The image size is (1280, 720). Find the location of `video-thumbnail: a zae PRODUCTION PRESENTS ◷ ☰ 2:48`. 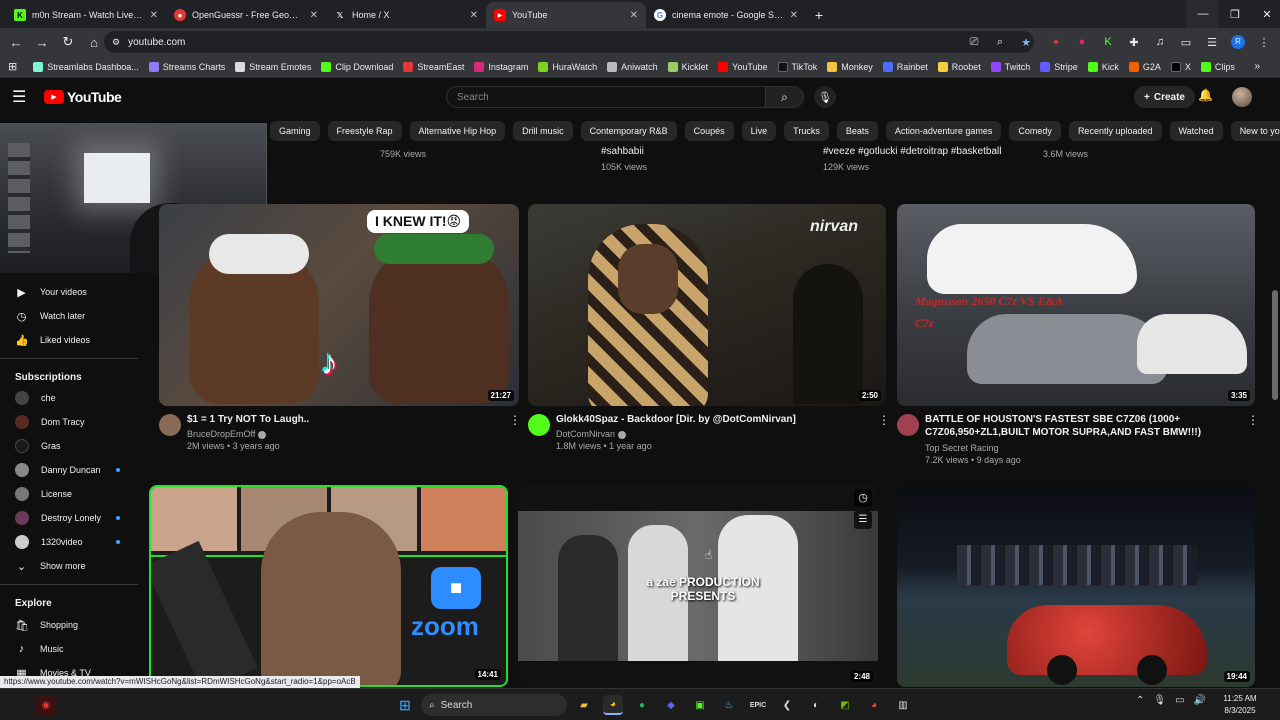

video-thumbnail: a zae PRODUCTION PRESENTS ◷ ☰ 2:48 is located at coordinates (698, 586).